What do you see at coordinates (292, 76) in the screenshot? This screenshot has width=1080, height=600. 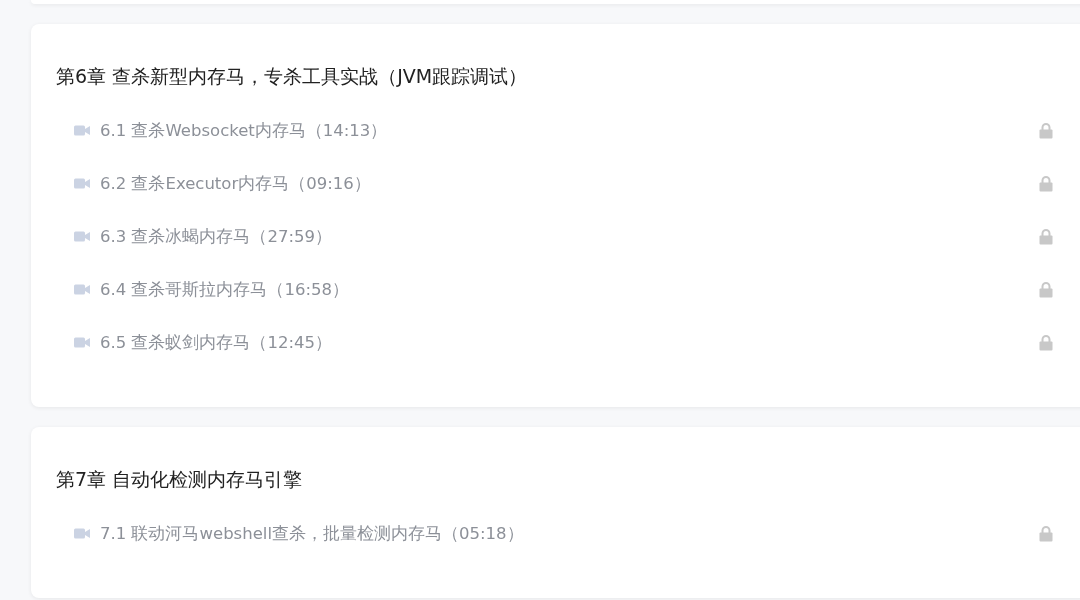 I see `chapter-title: 第6章 查杀新型内存马，专杀工具实战（JVM跟踪调试）` at bounding box center [292, 76].